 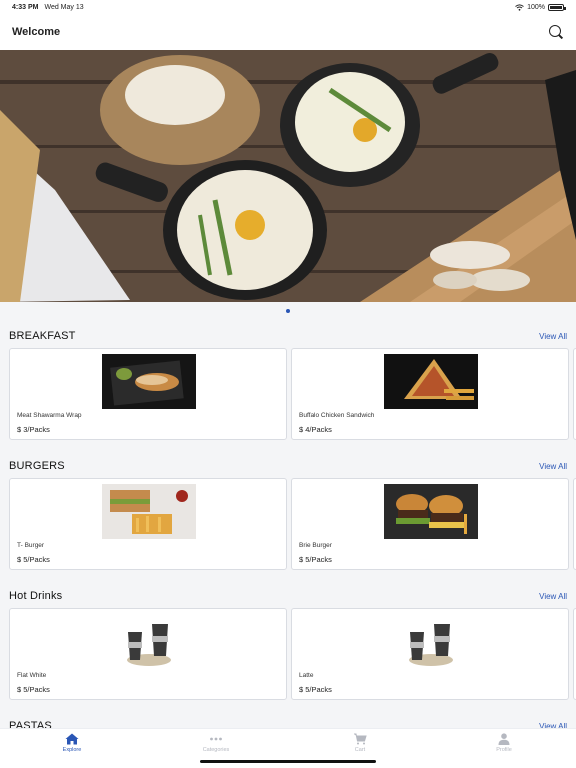 What do you see at coordinates (33, 429) in the screenshot?
I see `product-price: $ 3/Packs` at bounding box center [33, 429].